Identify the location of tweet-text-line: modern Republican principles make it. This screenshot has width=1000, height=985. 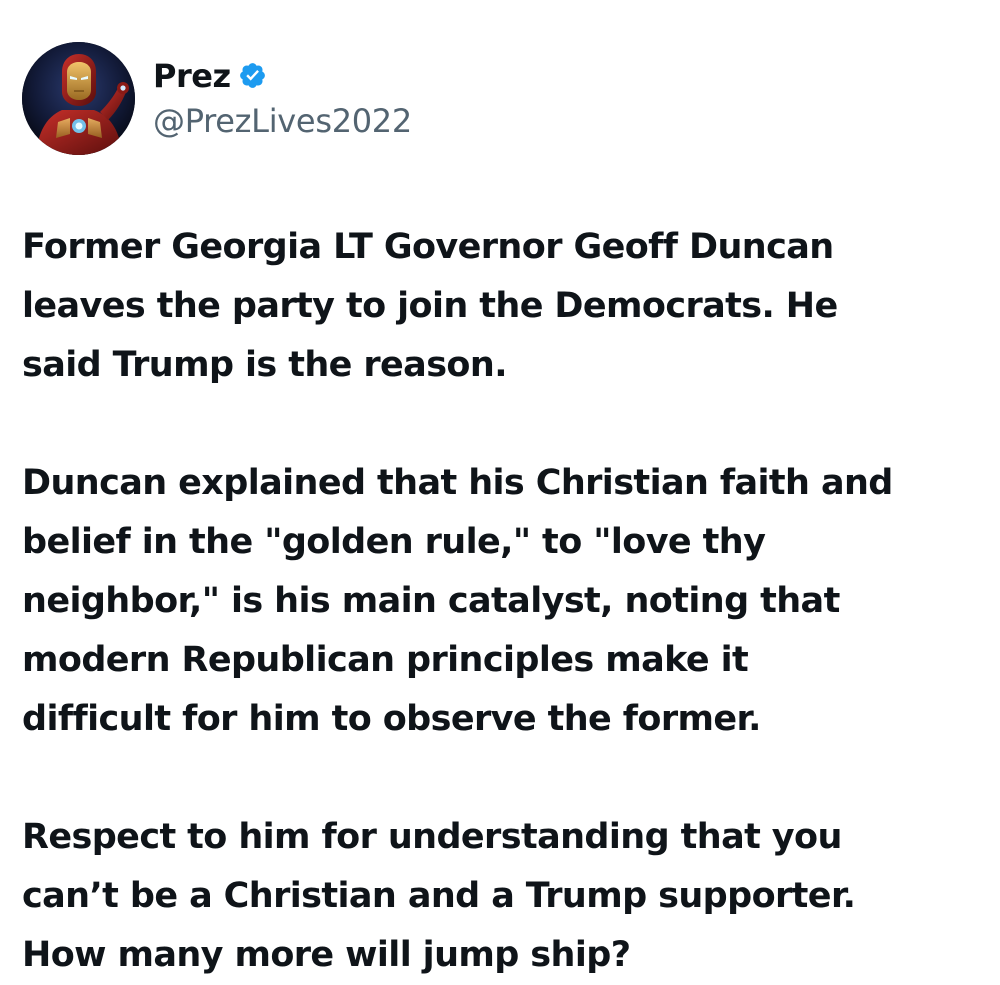
(385, 660).